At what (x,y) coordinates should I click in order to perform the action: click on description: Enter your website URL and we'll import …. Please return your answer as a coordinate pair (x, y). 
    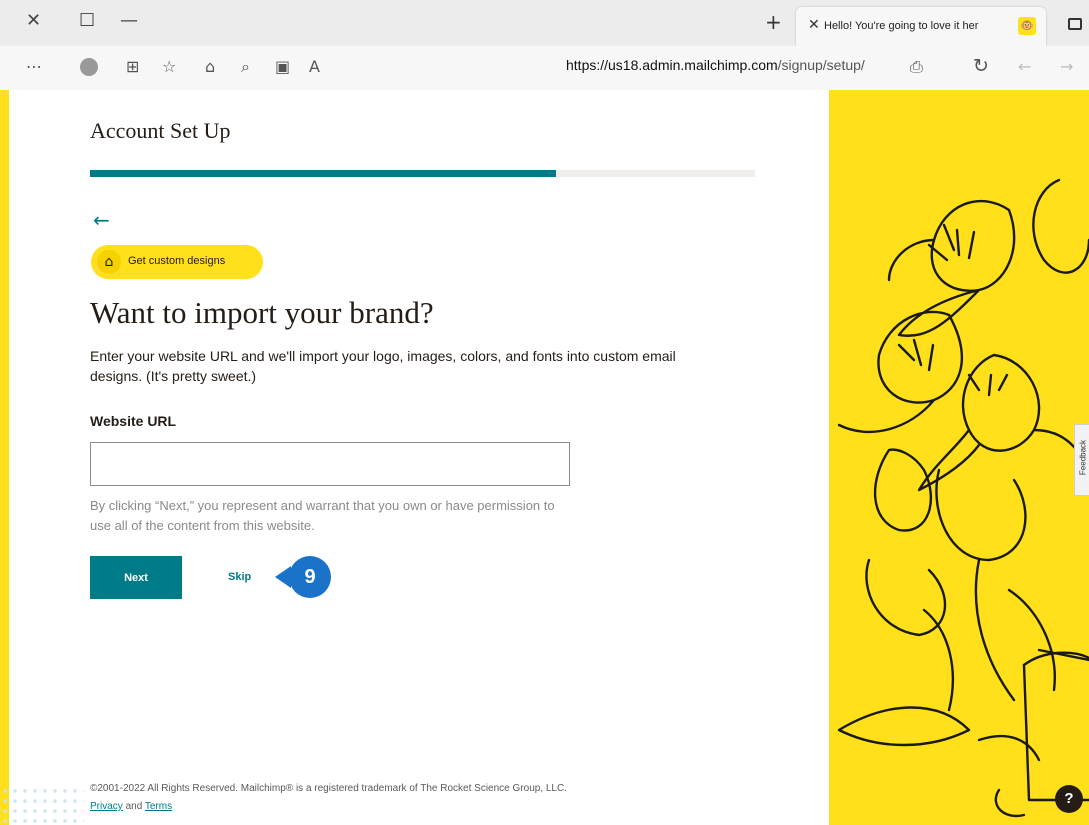
    Looking at the image, I should click on (383, 366).